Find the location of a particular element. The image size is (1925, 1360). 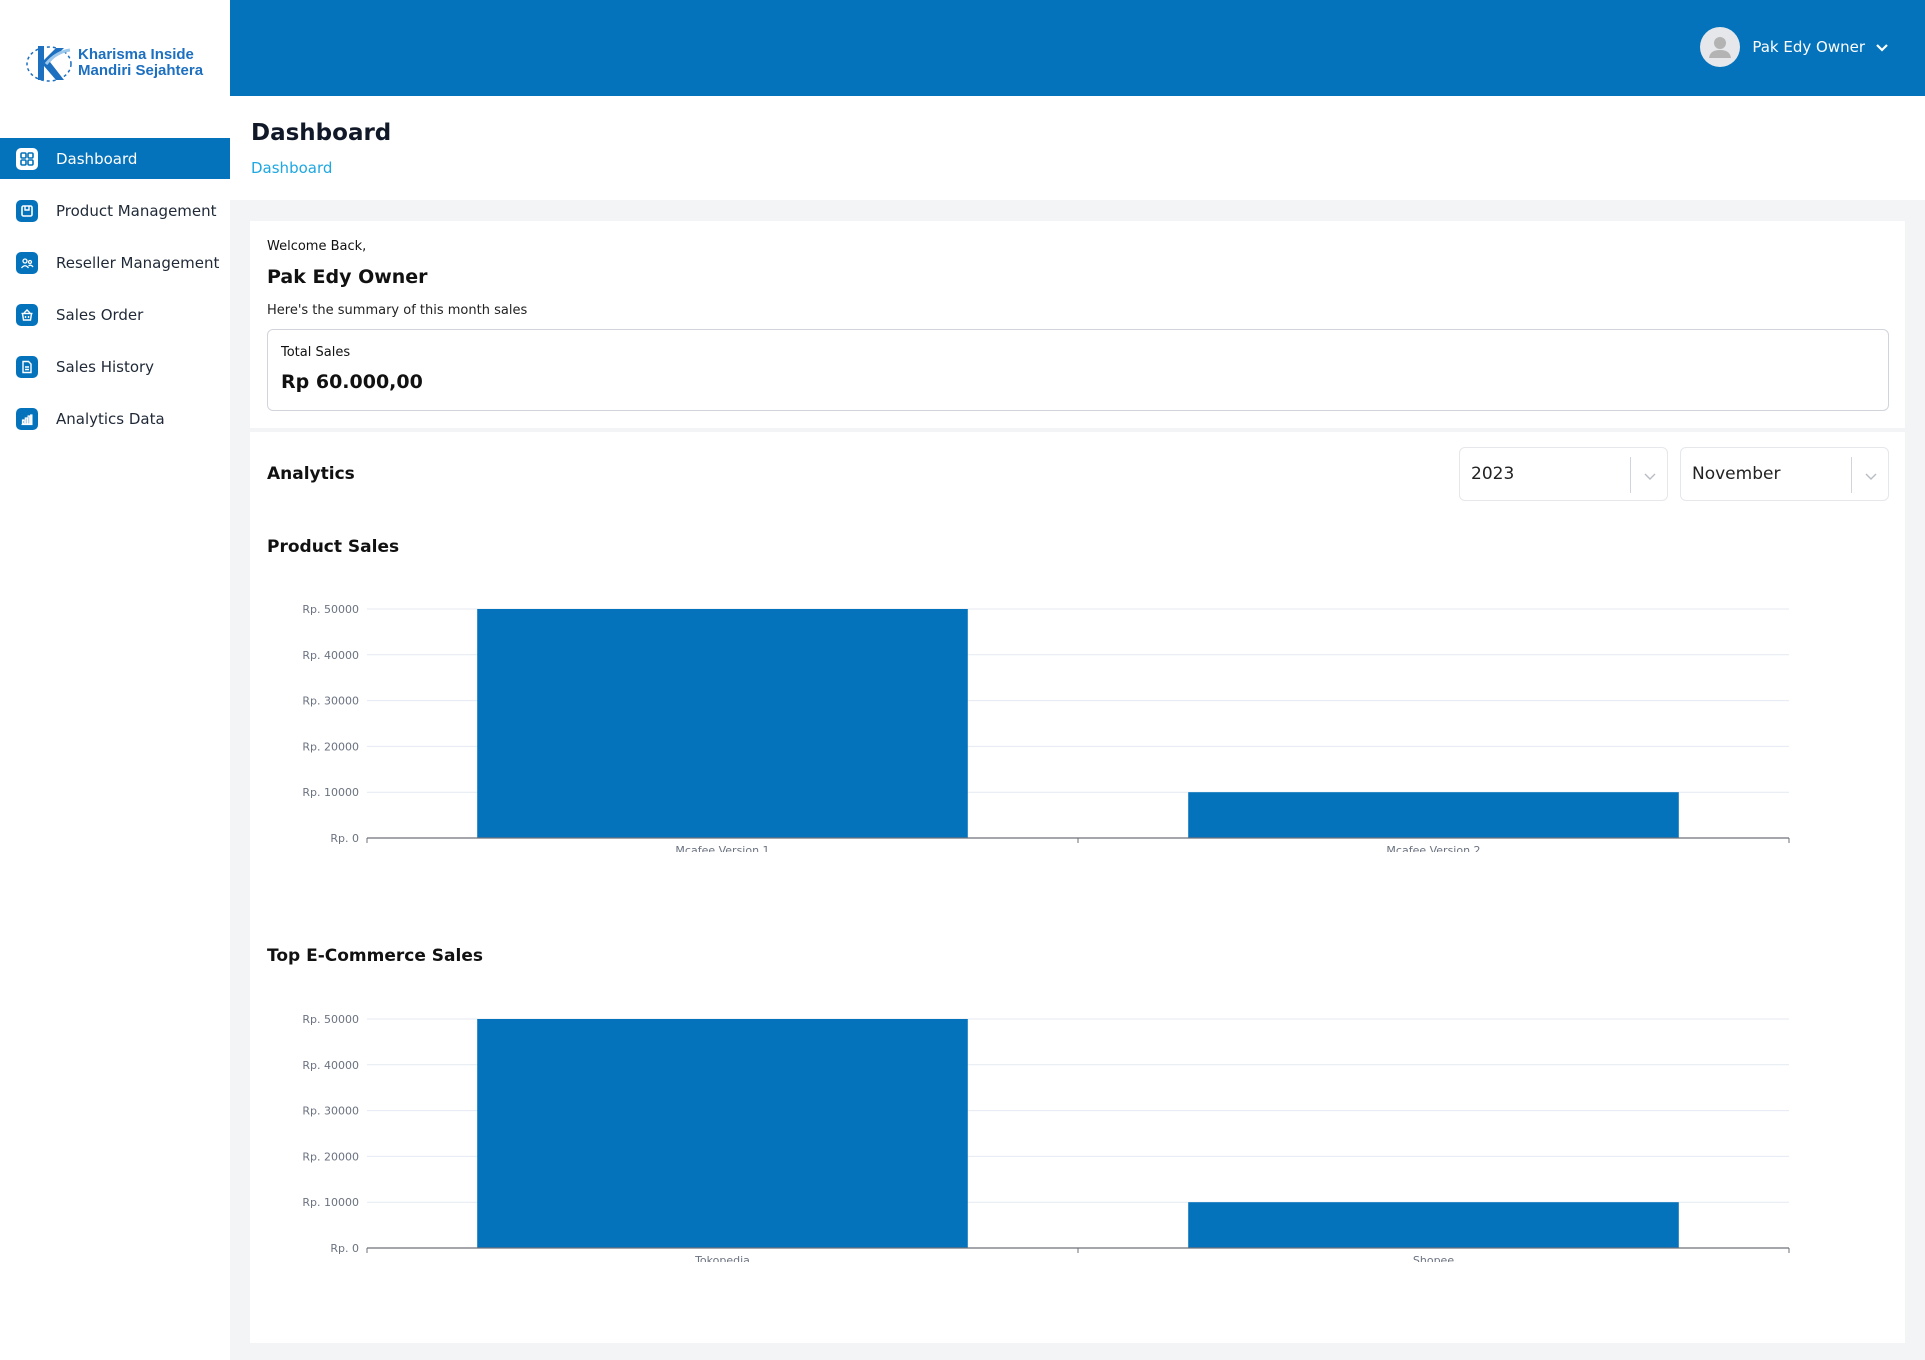

sidebar-item-analytics-data: Analytics Data is located at coordinates (115, 418).